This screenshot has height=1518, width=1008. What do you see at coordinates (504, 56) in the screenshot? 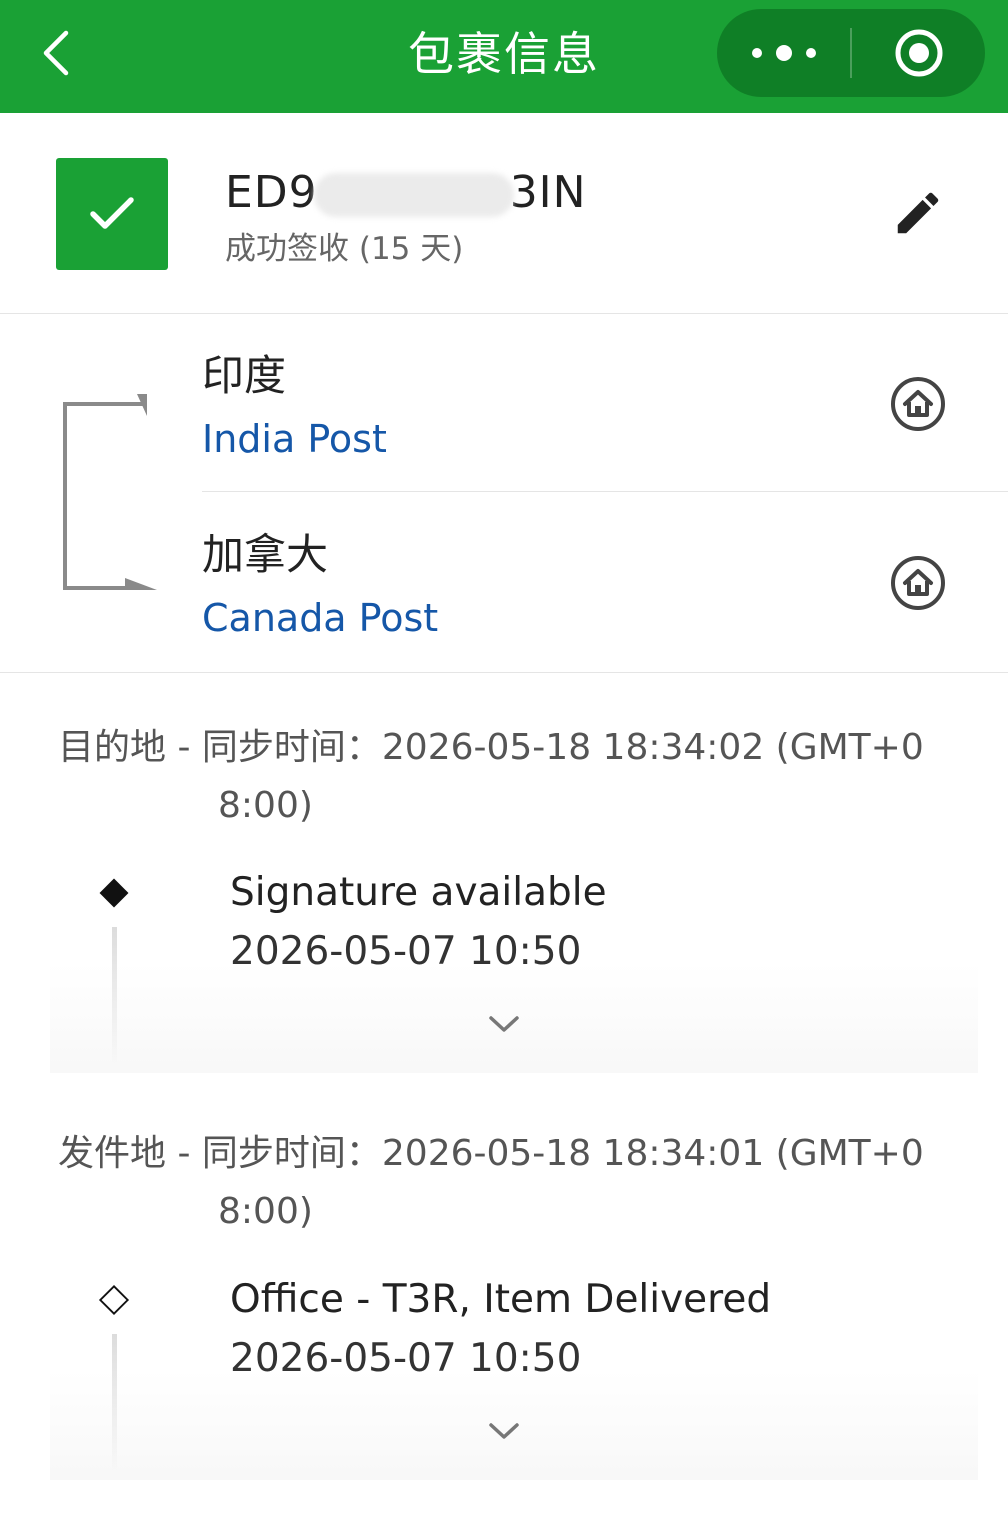
I see `nav-bar: 包裹信息` at bounding box center [504, 56].